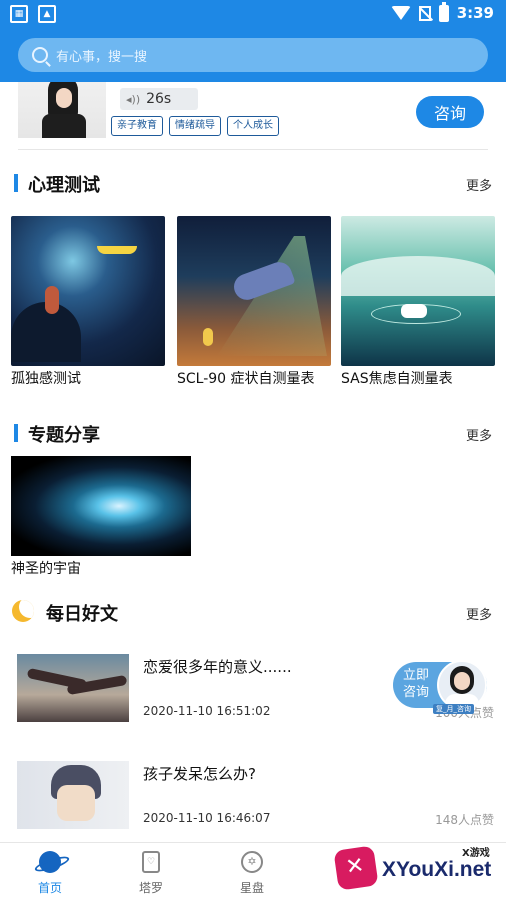 The width and height of the screenshot is (506, 900). Describe the element at coordinates (424, 13) in the screenshot. I see `no-sim-icon` at that location.